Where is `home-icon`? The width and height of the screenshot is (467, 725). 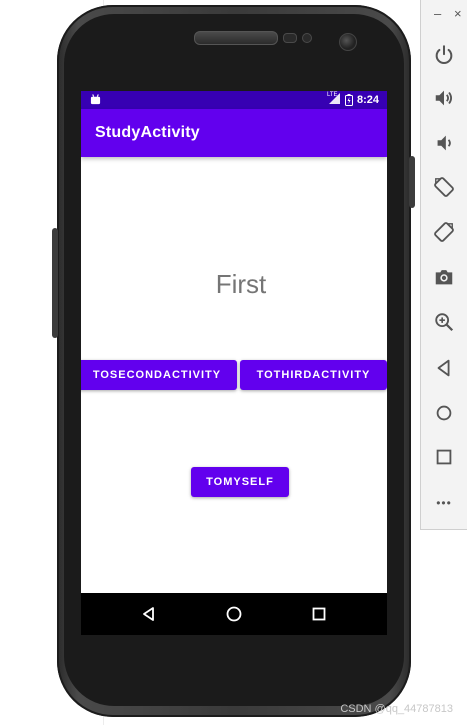 home-icon is located at coordinates (444, 413).